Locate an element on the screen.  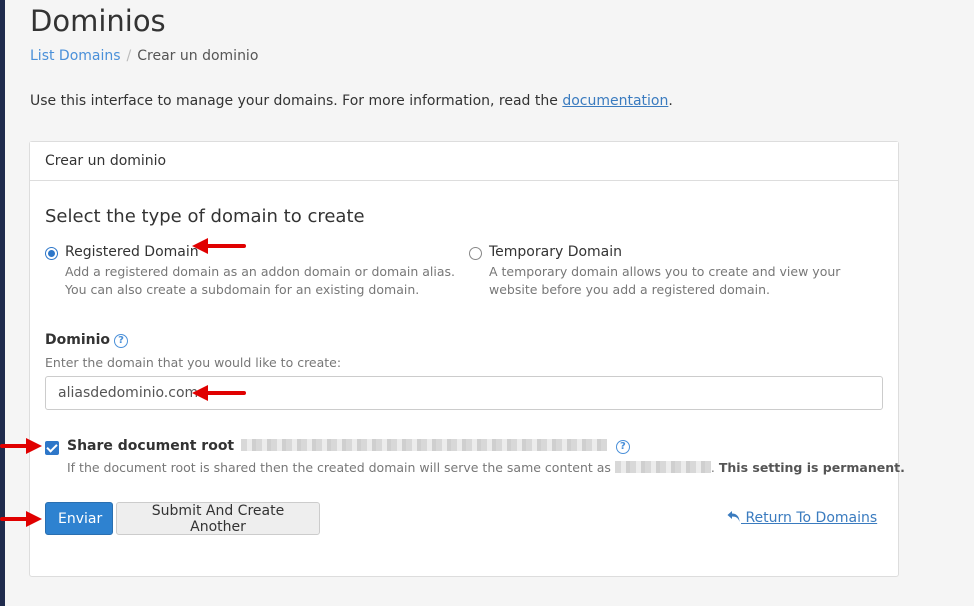
section-title: Select the type of domain to create is located at coordinates (205, 216).